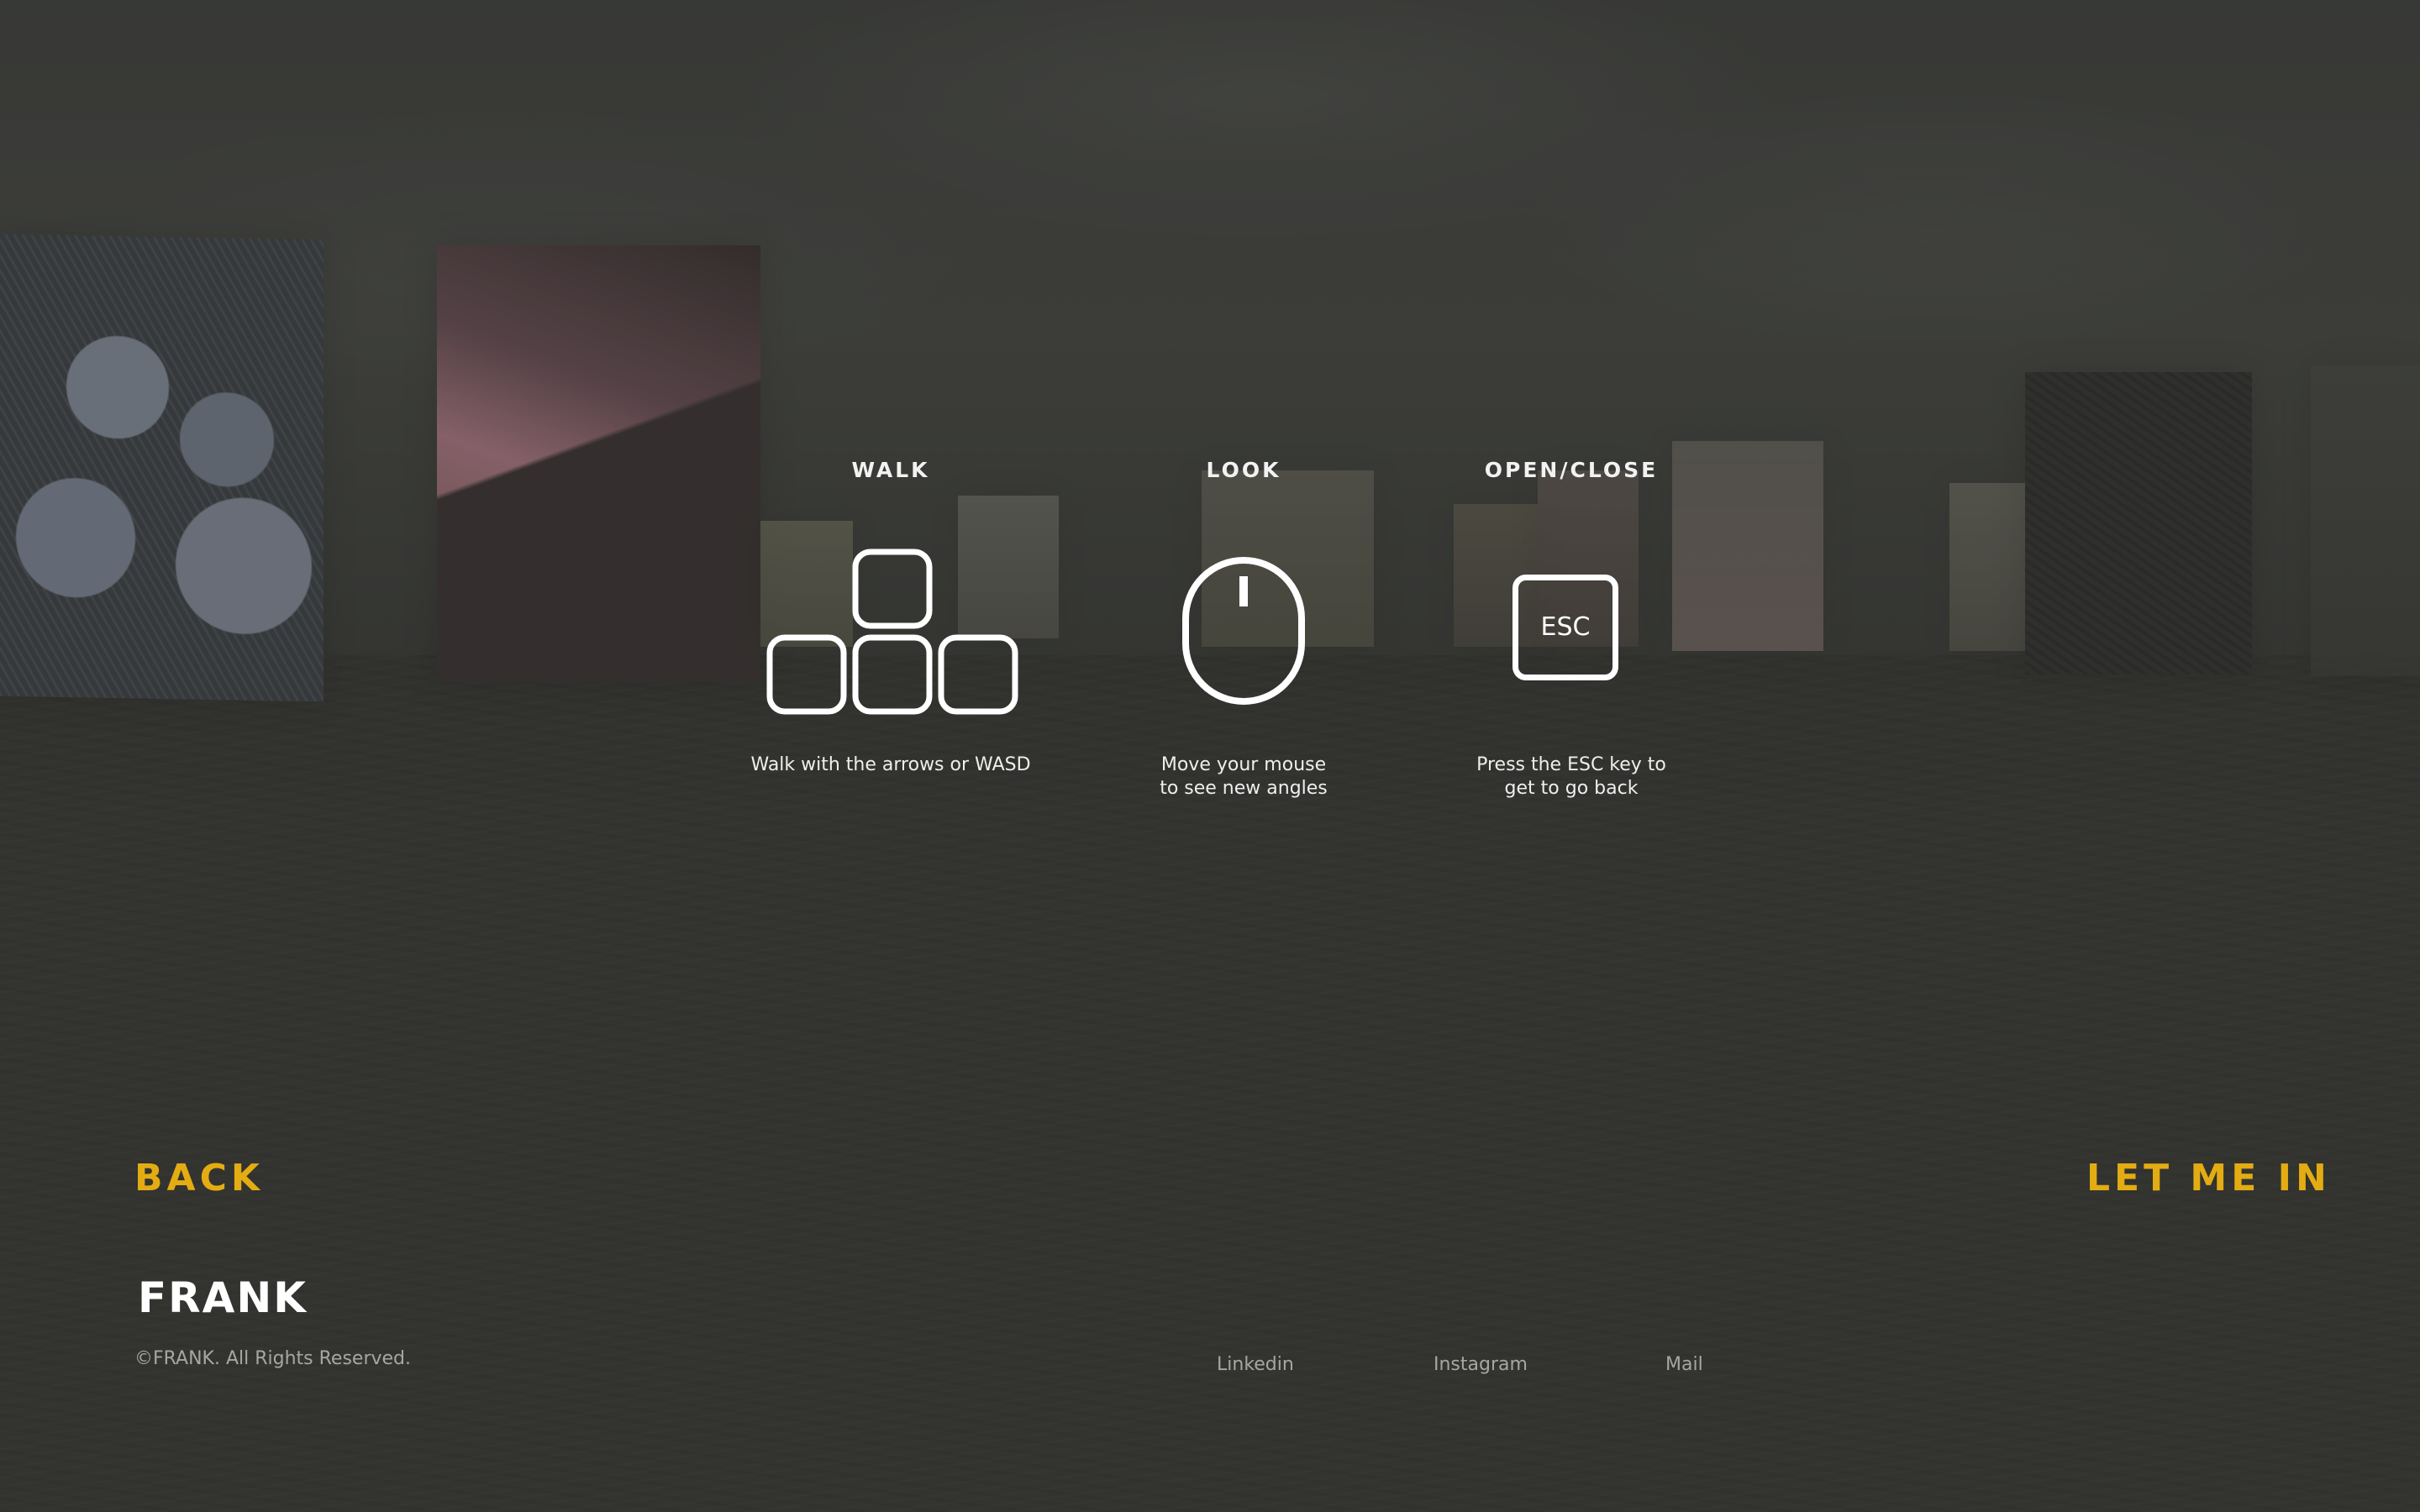 The height and width of the screenshot is (1512, 2420). I want to click on openclose-title: OPEN/CLOSE, so click(1571, 470).